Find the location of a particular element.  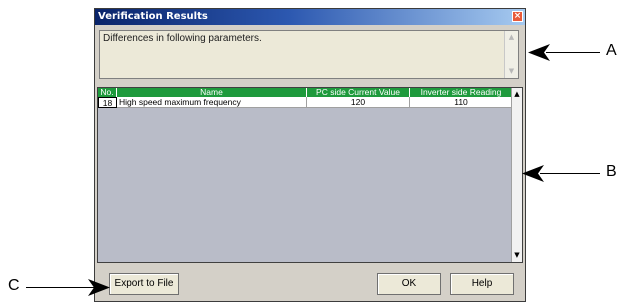

column-header-no: No. is located at coordinates (107, 92).